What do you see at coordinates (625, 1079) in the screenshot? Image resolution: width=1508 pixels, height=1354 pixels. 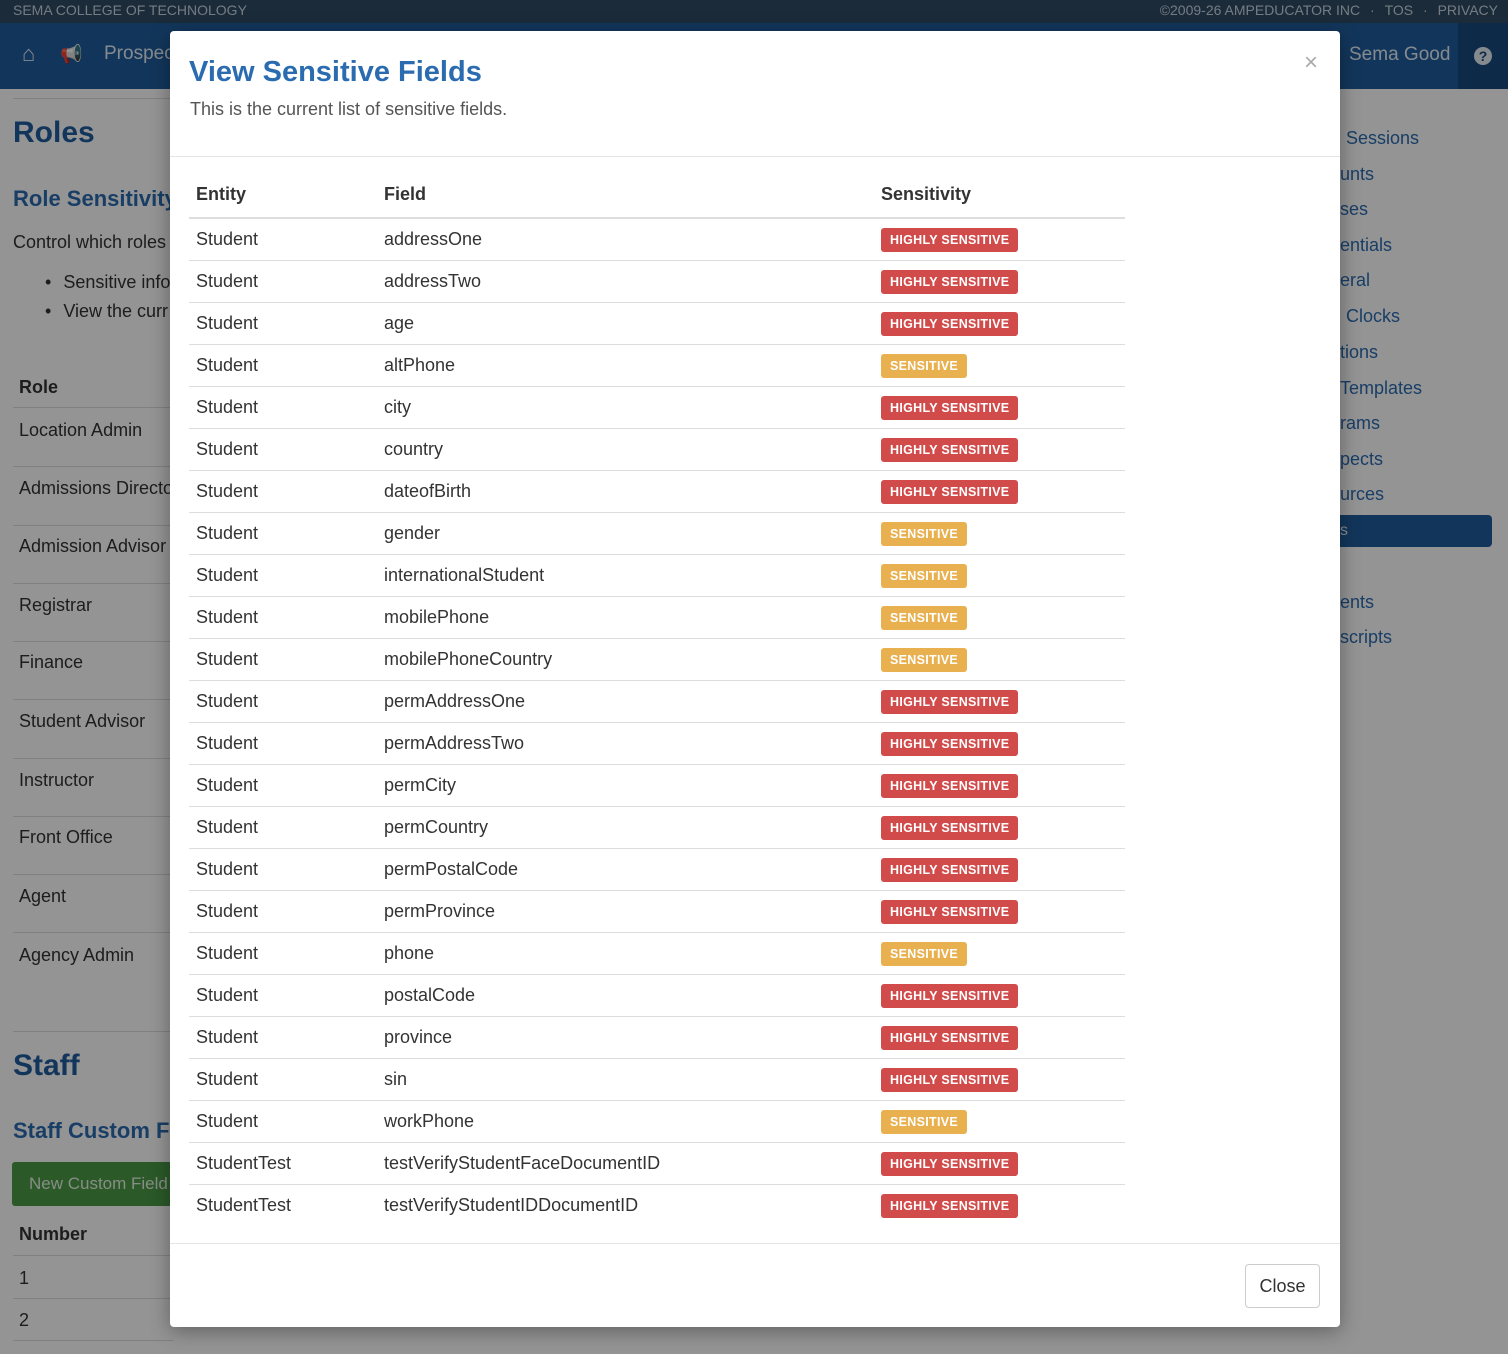 I see `field-cell: sin` at bounding box center [625, 1079].